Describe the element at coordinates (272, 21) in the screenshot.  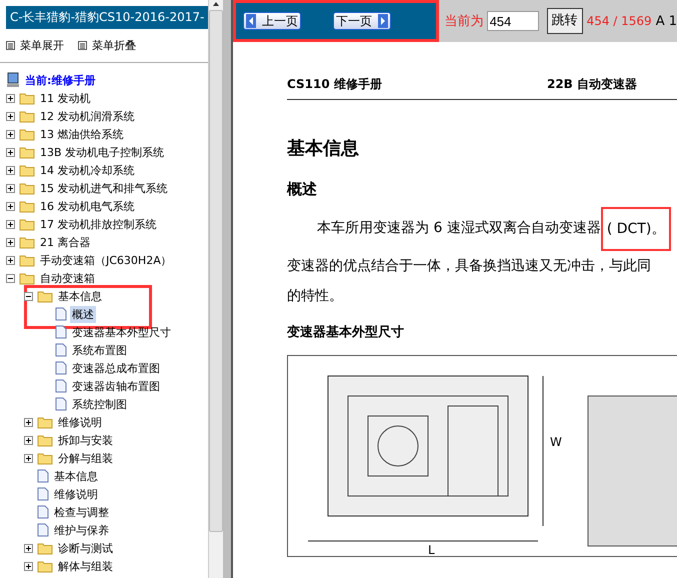
I see `prev-page-button: 上一页` at that location.